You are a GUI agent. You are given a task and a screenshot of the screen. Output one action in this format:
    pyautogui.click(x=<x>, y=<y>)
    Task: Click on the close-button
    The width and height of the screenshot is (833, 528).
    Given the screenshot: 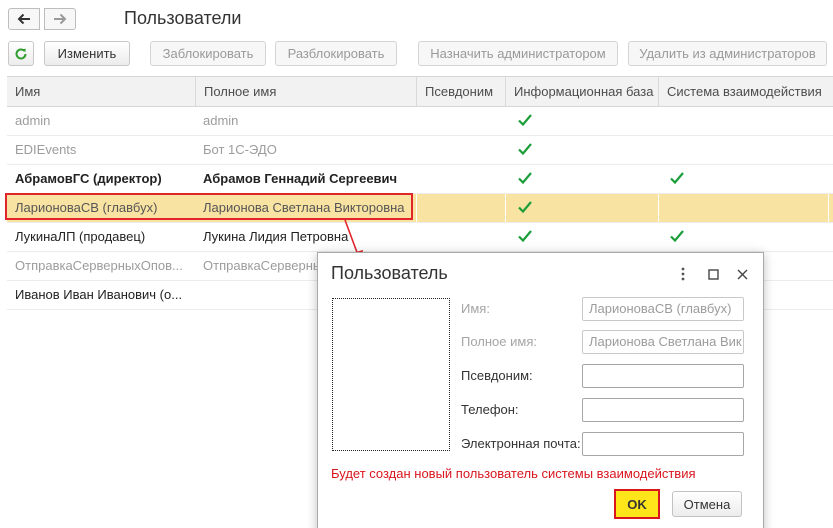 What is the action you would take?
    pyautogui.click(x=742, y=274)
    